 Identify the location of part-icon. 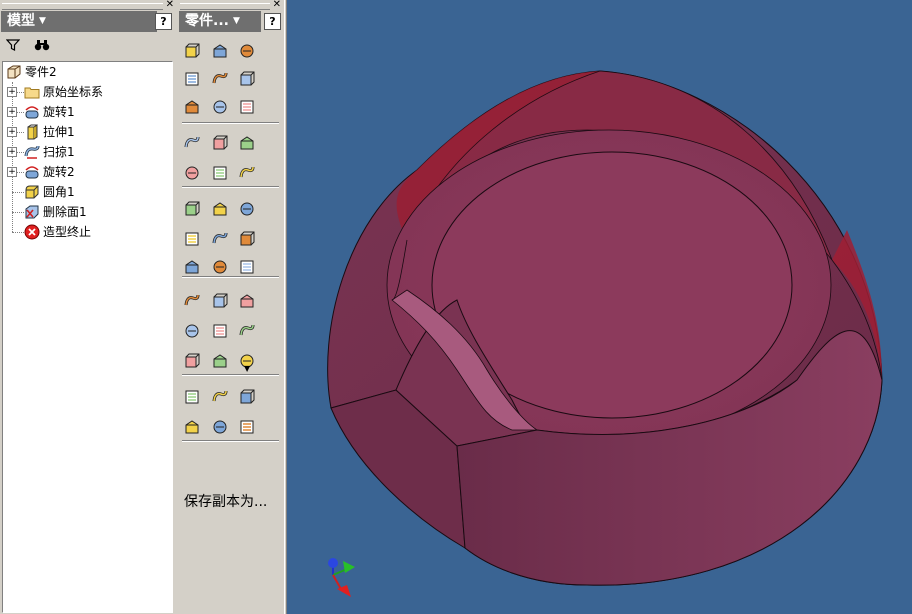
(14, 72).